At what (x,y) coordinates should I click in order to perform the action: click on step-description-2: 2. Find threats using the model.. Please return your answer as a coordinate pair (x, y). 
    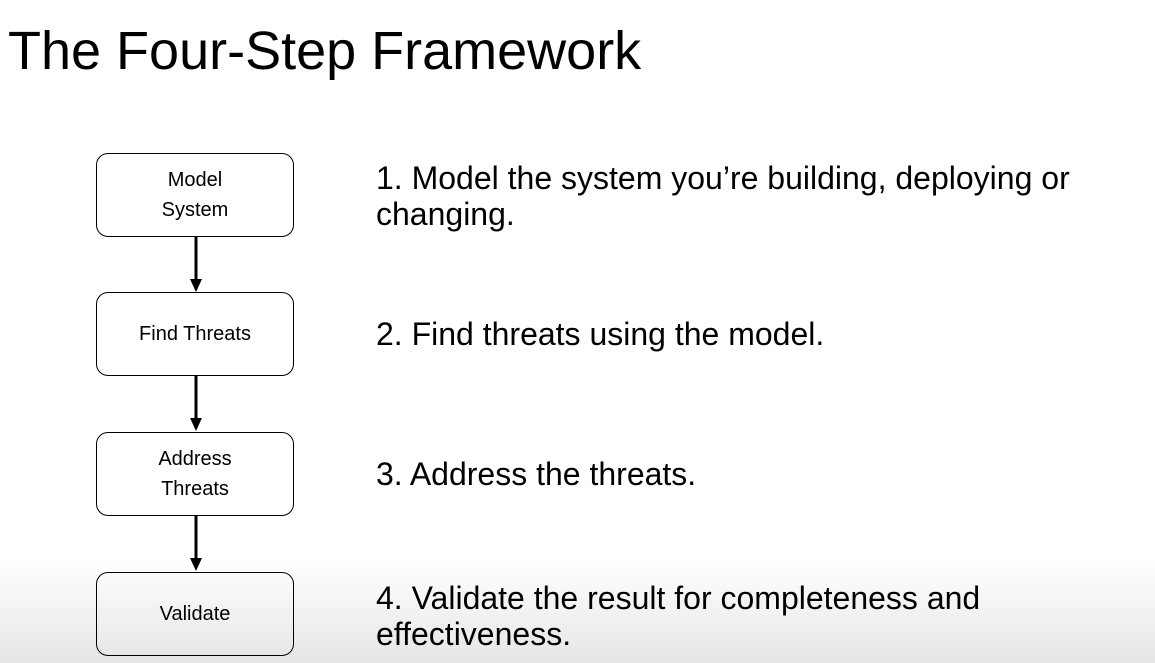
    Looking at the image, I should click on (600, 334).